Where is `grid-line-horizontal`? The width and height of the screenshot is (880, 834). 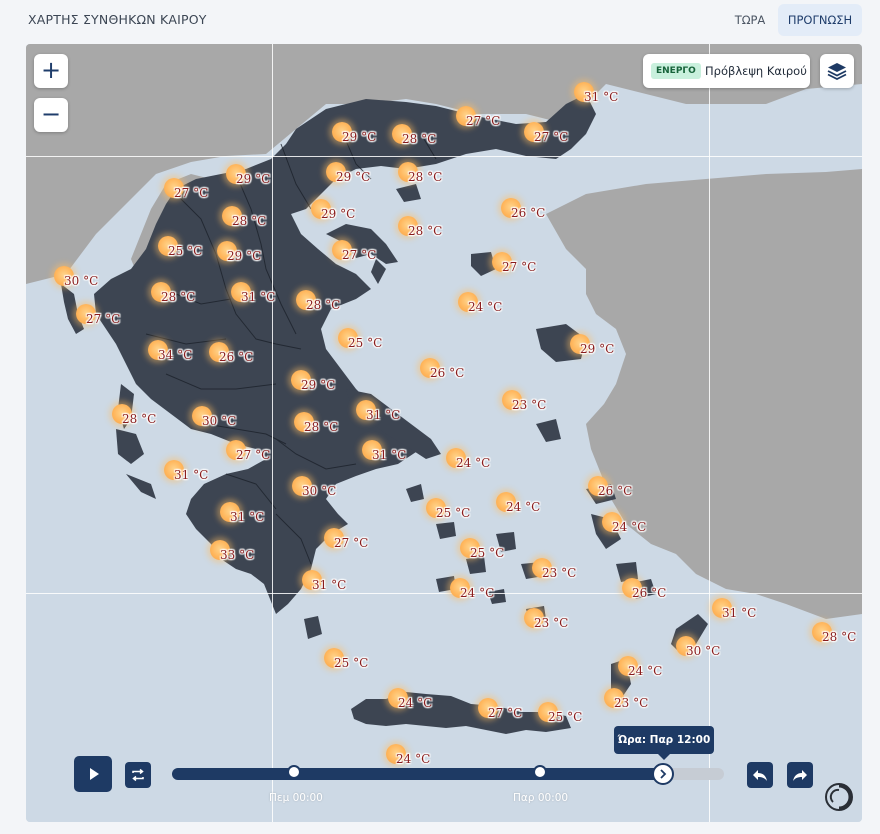
grid-line-horizontal is located at coordinates (444, 593).